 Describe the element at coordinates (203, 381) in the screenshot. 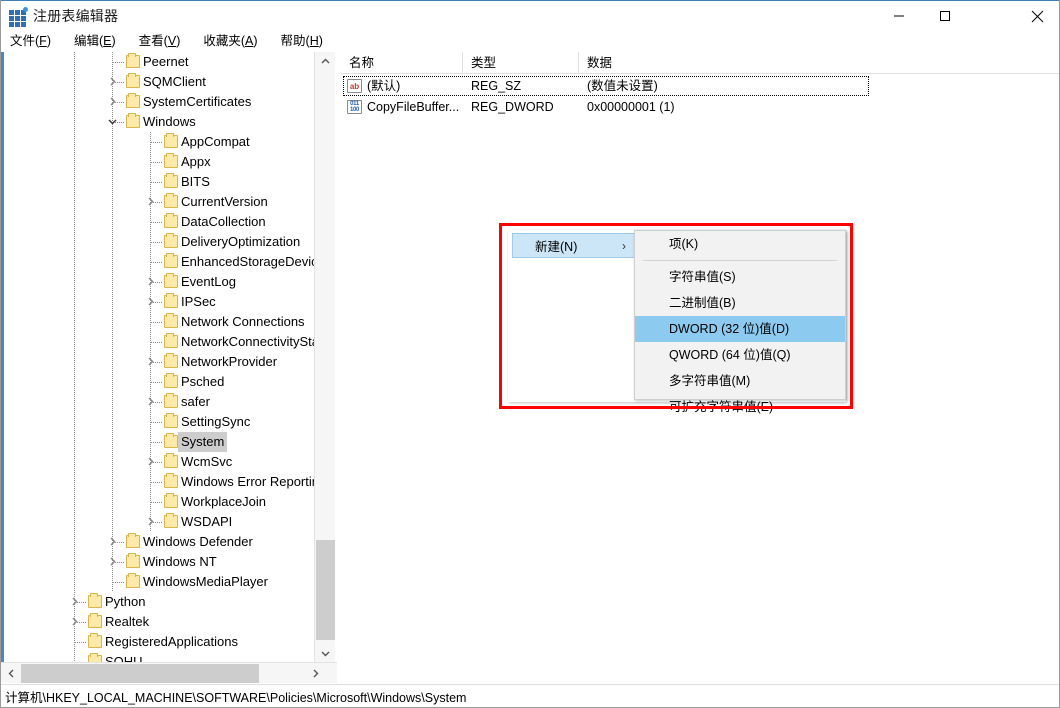

I see `tree-item-label: Psched` at that location.